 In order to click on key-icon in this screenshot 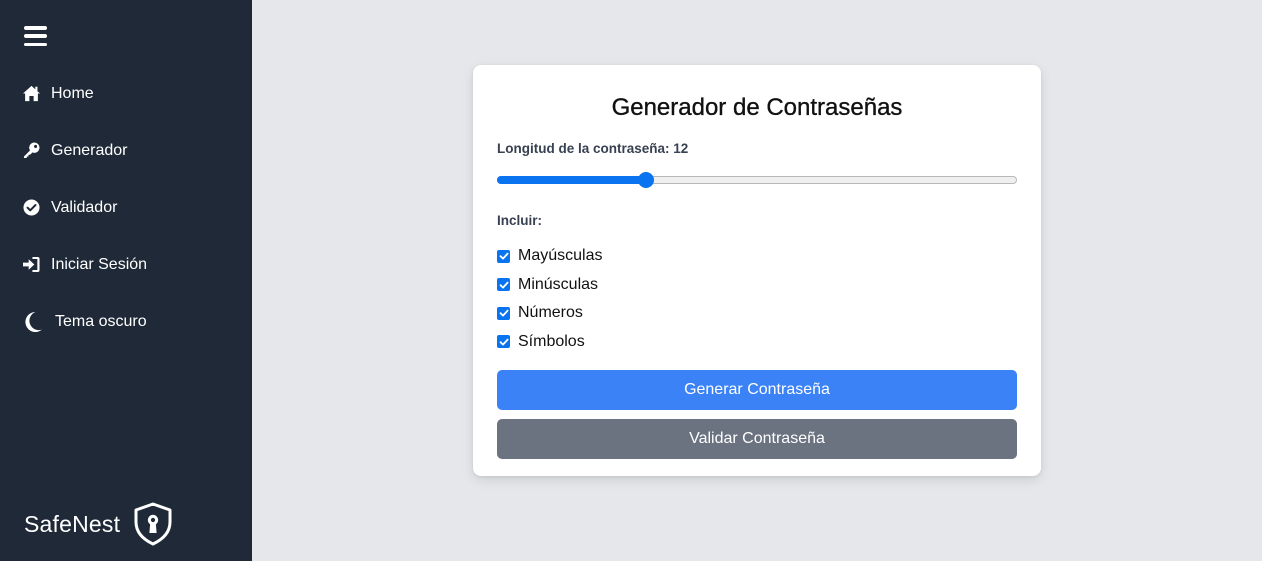, I will do `click(31, 150)`.